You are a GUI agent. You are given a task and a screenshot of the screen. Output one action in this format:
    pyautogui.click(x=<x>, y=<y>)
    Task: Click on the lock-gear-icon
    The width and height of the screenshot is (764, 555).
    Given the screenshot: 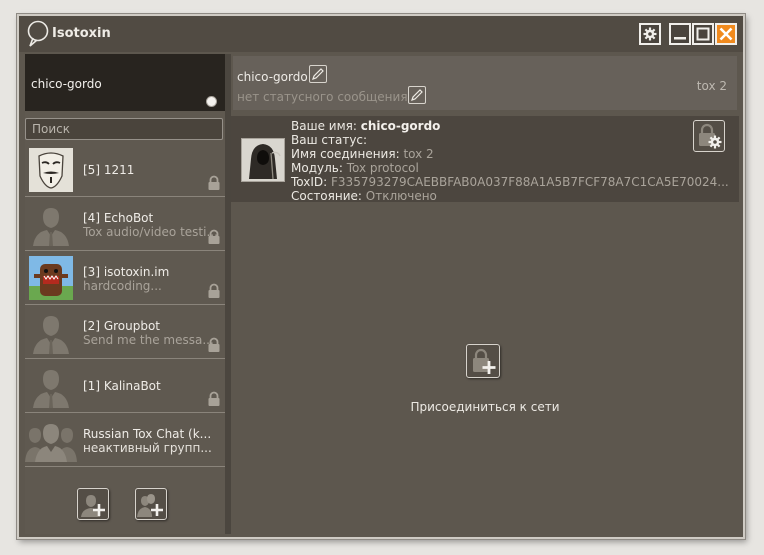 What is the action you would take?
    pyautogui.click(x=710, y=136)
    